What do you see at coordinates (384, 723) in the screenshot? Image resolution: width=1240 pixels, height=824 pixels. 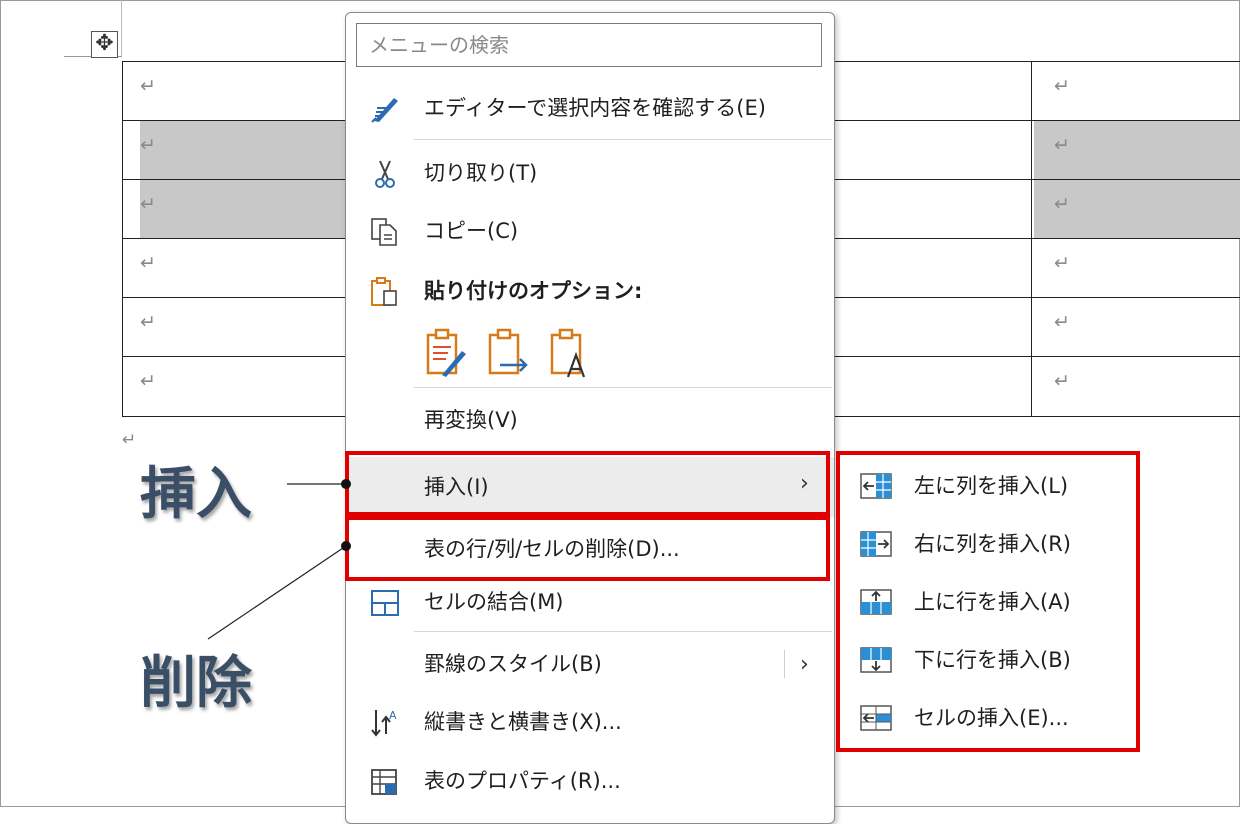 I see `text-direction-icon: A` at bounding box center [384, 723].